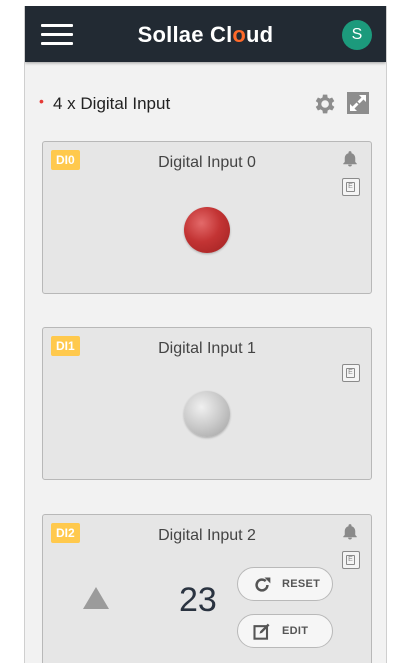  What do you see at coordinates (261, 631) in the screenshot?
I see `edit-icon` at bounding box center [261, 631].